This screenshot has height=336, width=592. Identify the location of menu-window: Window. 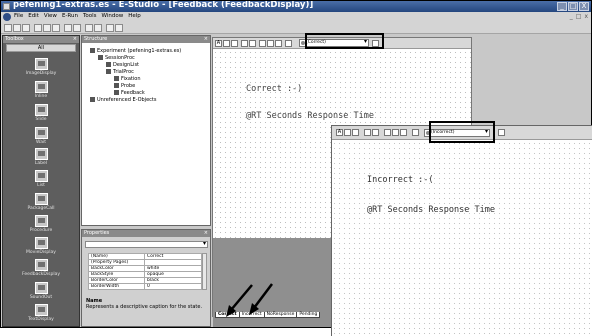
(113, 16).